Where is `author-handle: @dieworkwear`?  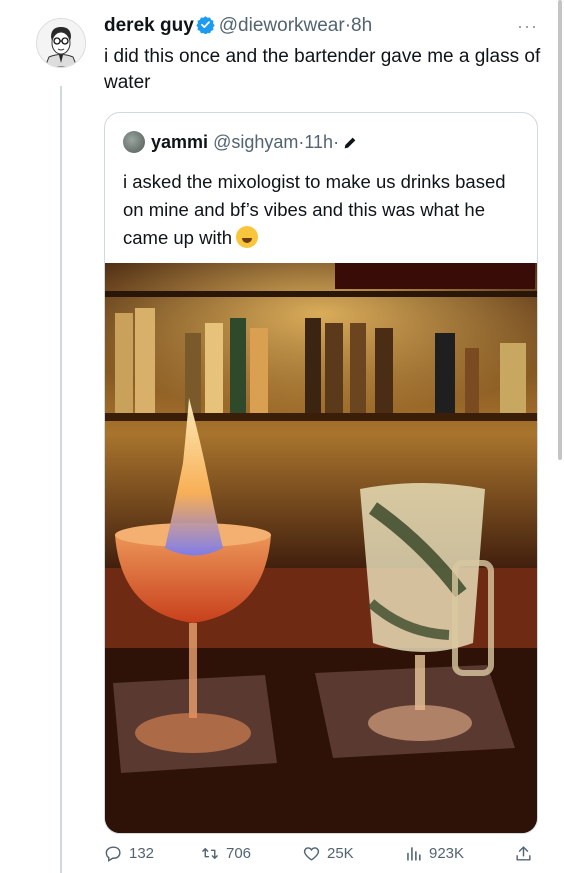
author-handle: @dieworkwear is located at coordinates (282, 25).